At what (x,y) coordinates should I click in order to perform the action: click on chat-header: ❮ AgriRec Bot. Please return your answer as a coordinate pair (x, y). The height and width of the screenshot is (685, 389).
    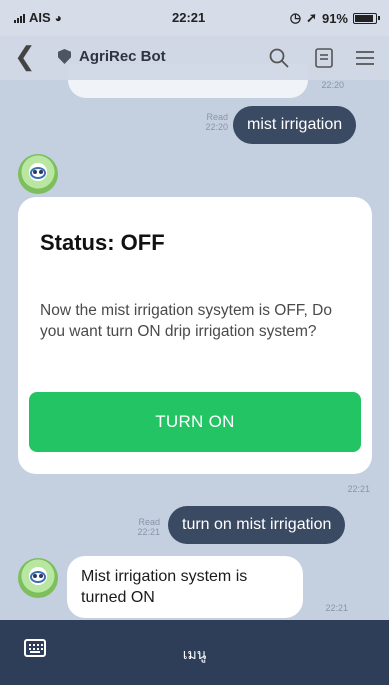
    Looking at the image, I should click on (194, 58).